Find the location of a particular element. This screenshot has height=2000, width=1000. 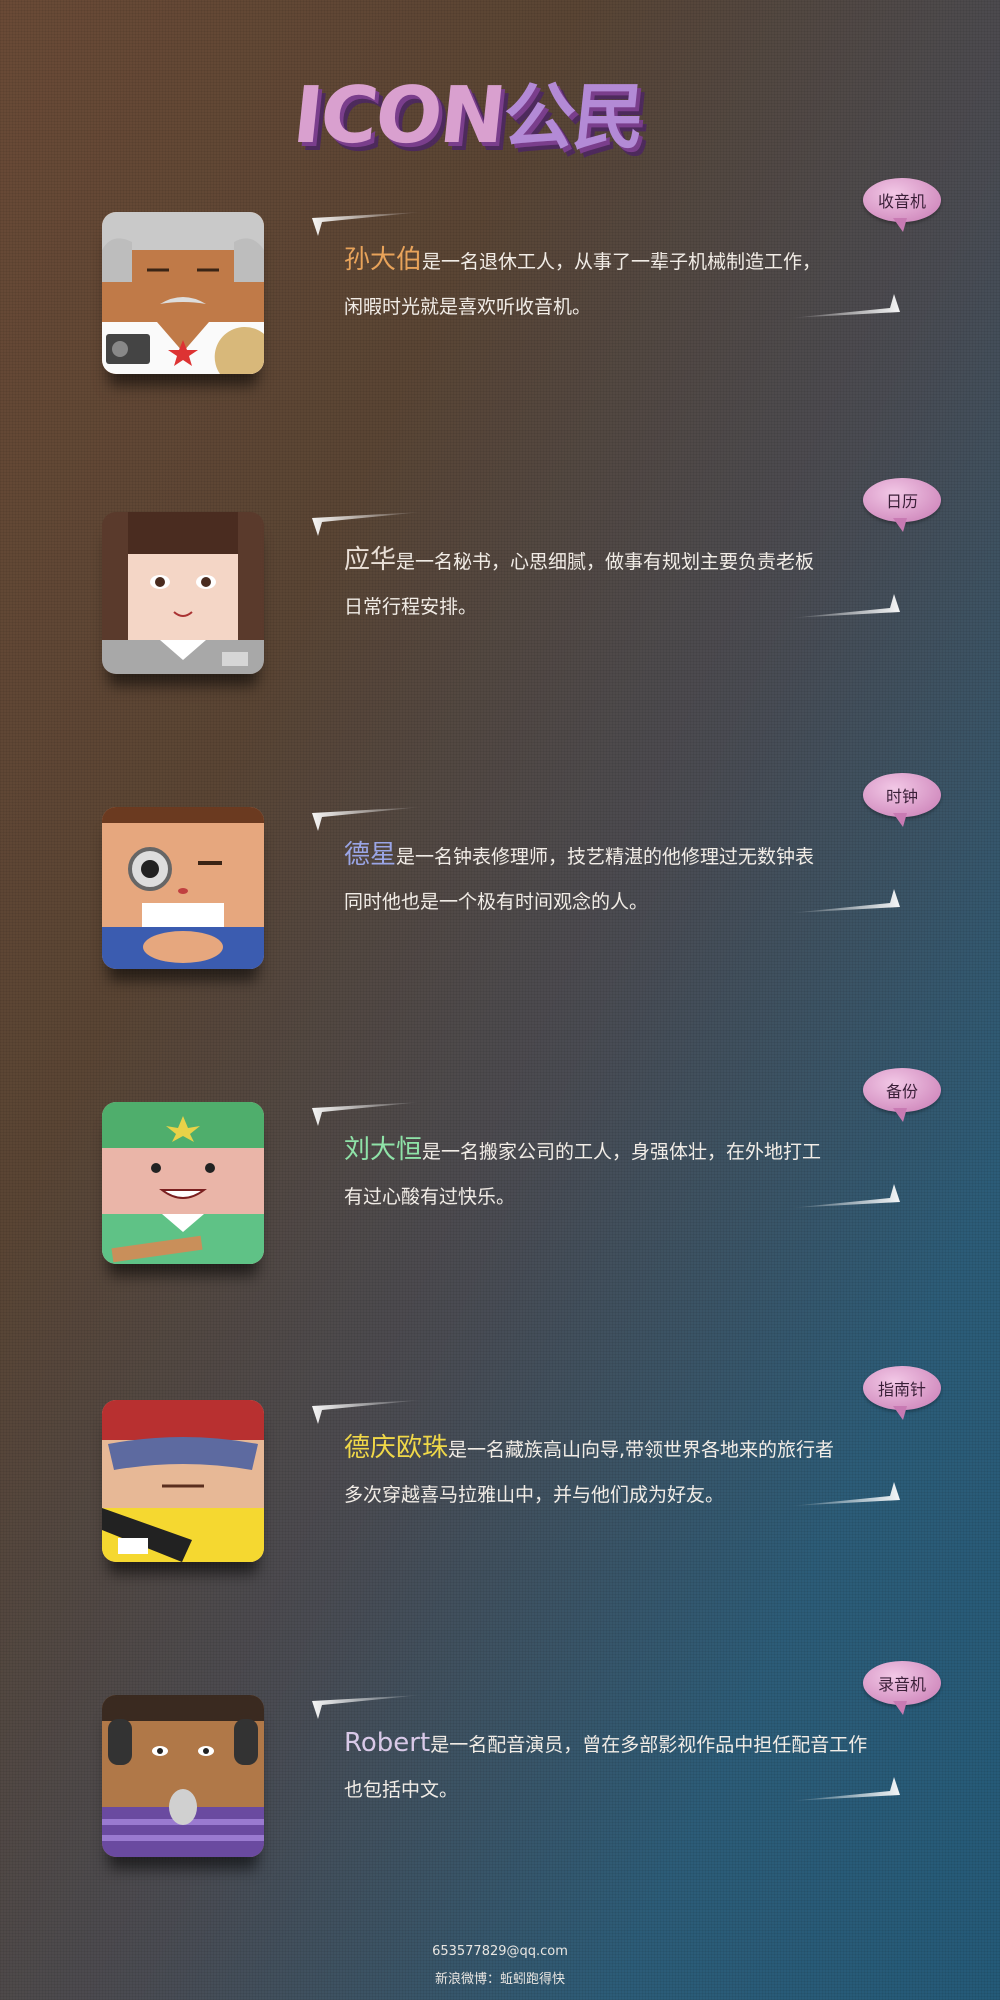

tag-label: 日历 is located at coordinates (901, 501).